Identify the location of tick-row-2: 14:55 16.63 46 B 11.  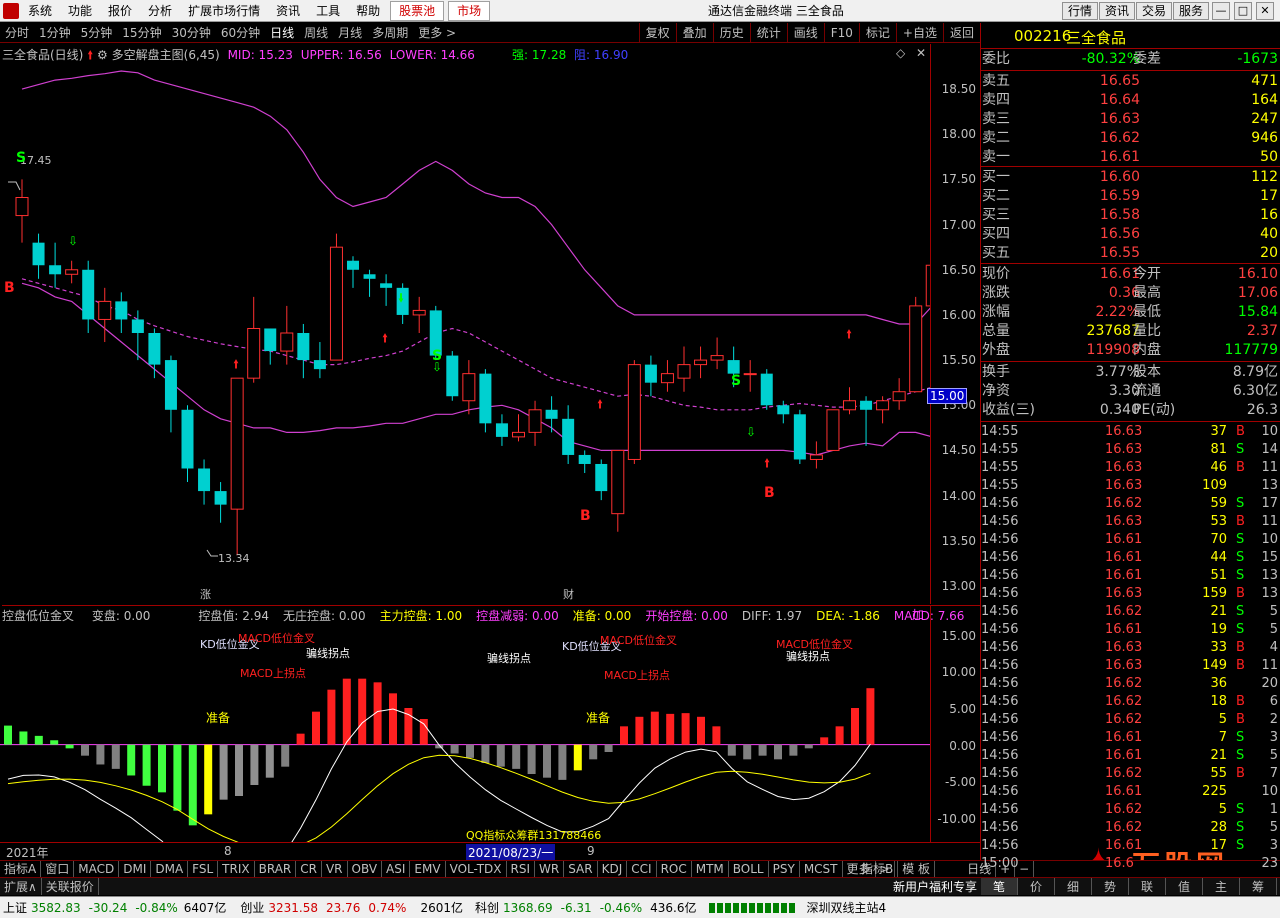
(1130, 468).